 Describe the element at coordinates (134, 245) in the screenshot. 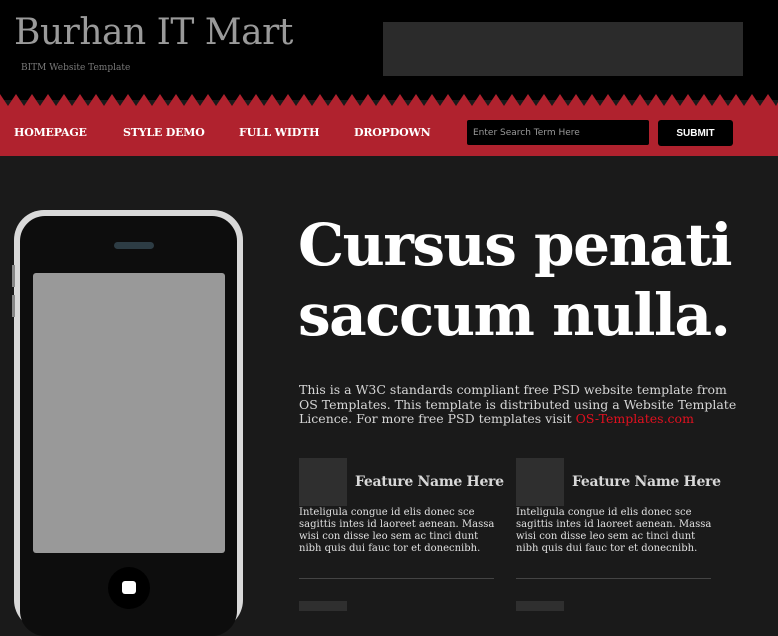

I see `phone-speaker` at that location.